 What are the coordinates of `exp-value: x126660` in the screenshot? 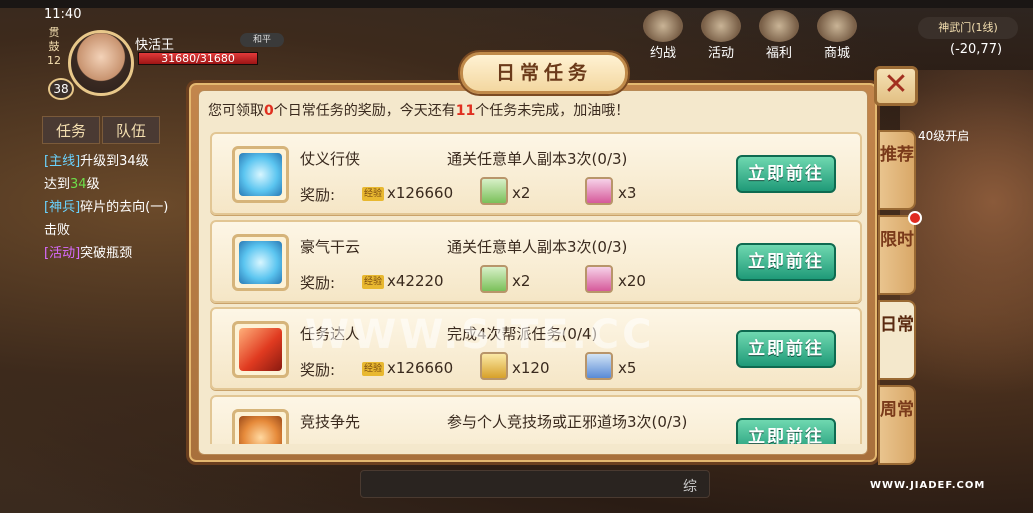 It's located at (420, 368).